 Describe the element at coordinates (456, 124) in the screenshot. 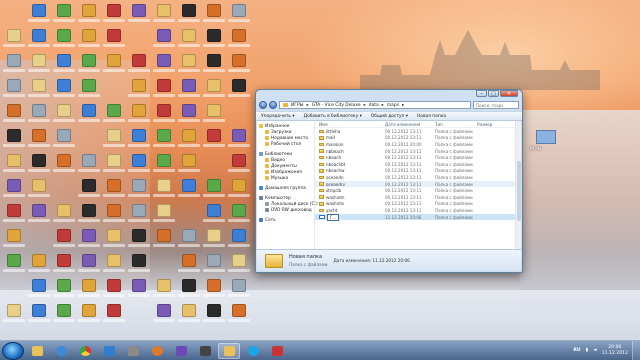

I see `column-type: Тип` at that location.